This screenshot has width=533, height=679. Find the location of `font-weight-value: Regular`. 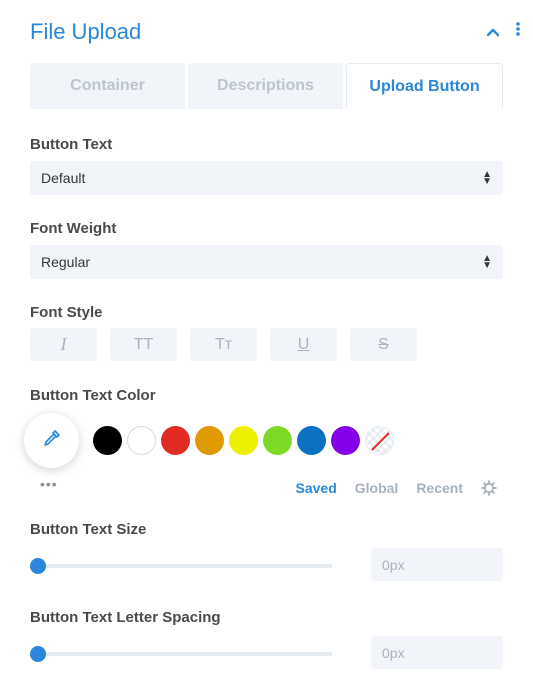

font-weight-value: Regular is located at coordinates (66, 262).